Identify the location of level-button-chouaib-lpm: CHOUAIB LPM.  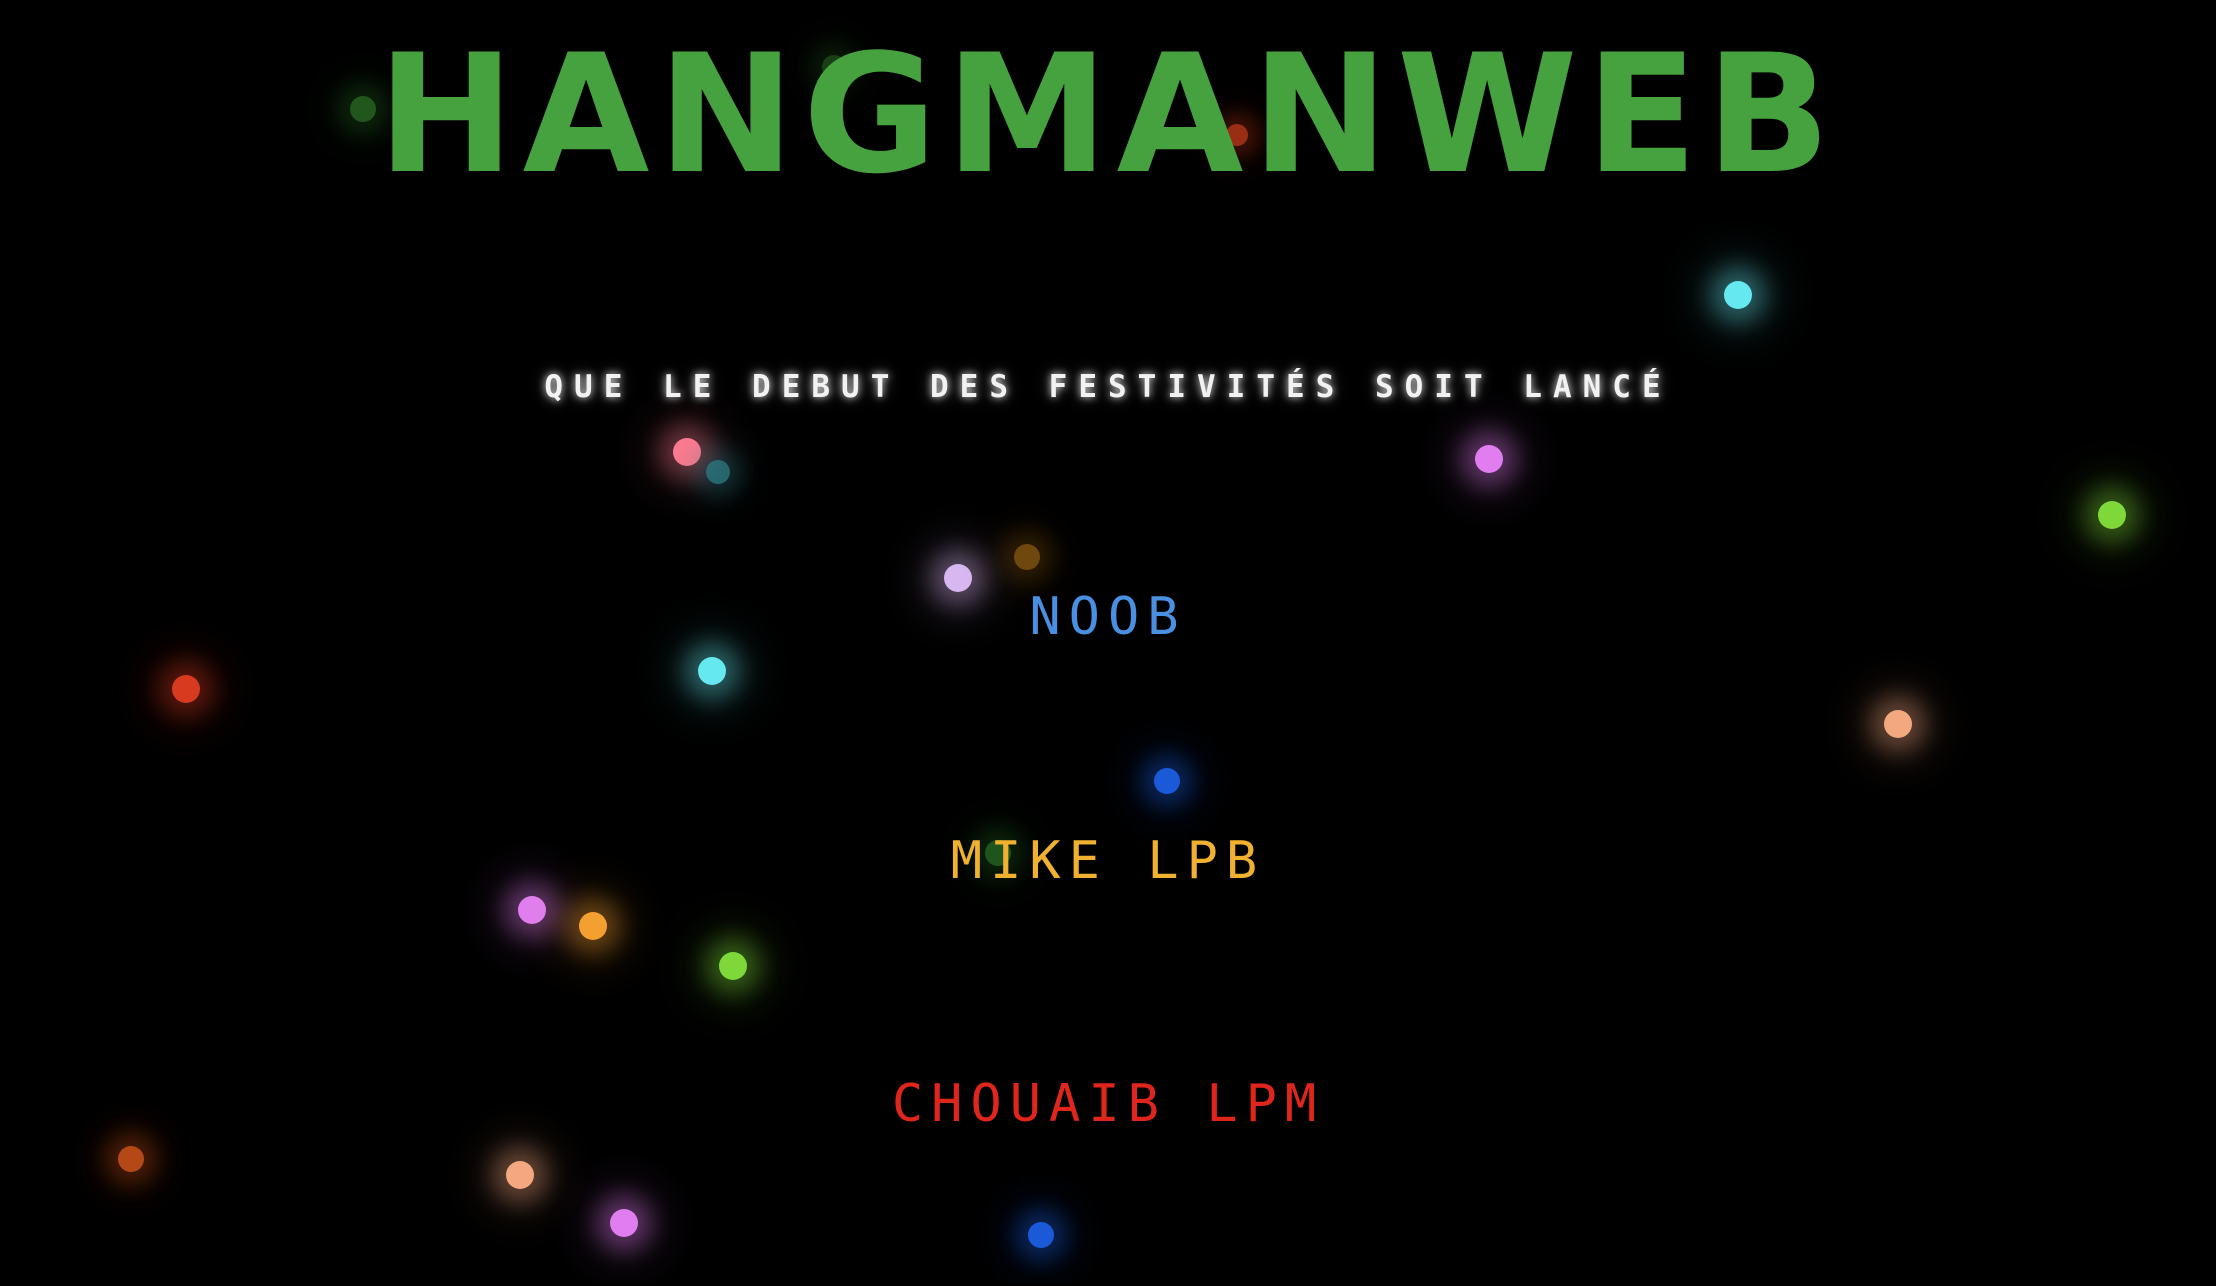
(1108, 1104).